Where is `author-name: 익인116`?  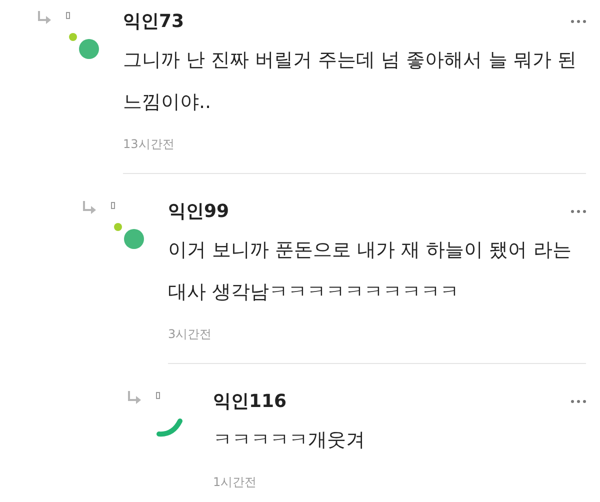 author-name: 익인116 is located at coordinates (250, 402).